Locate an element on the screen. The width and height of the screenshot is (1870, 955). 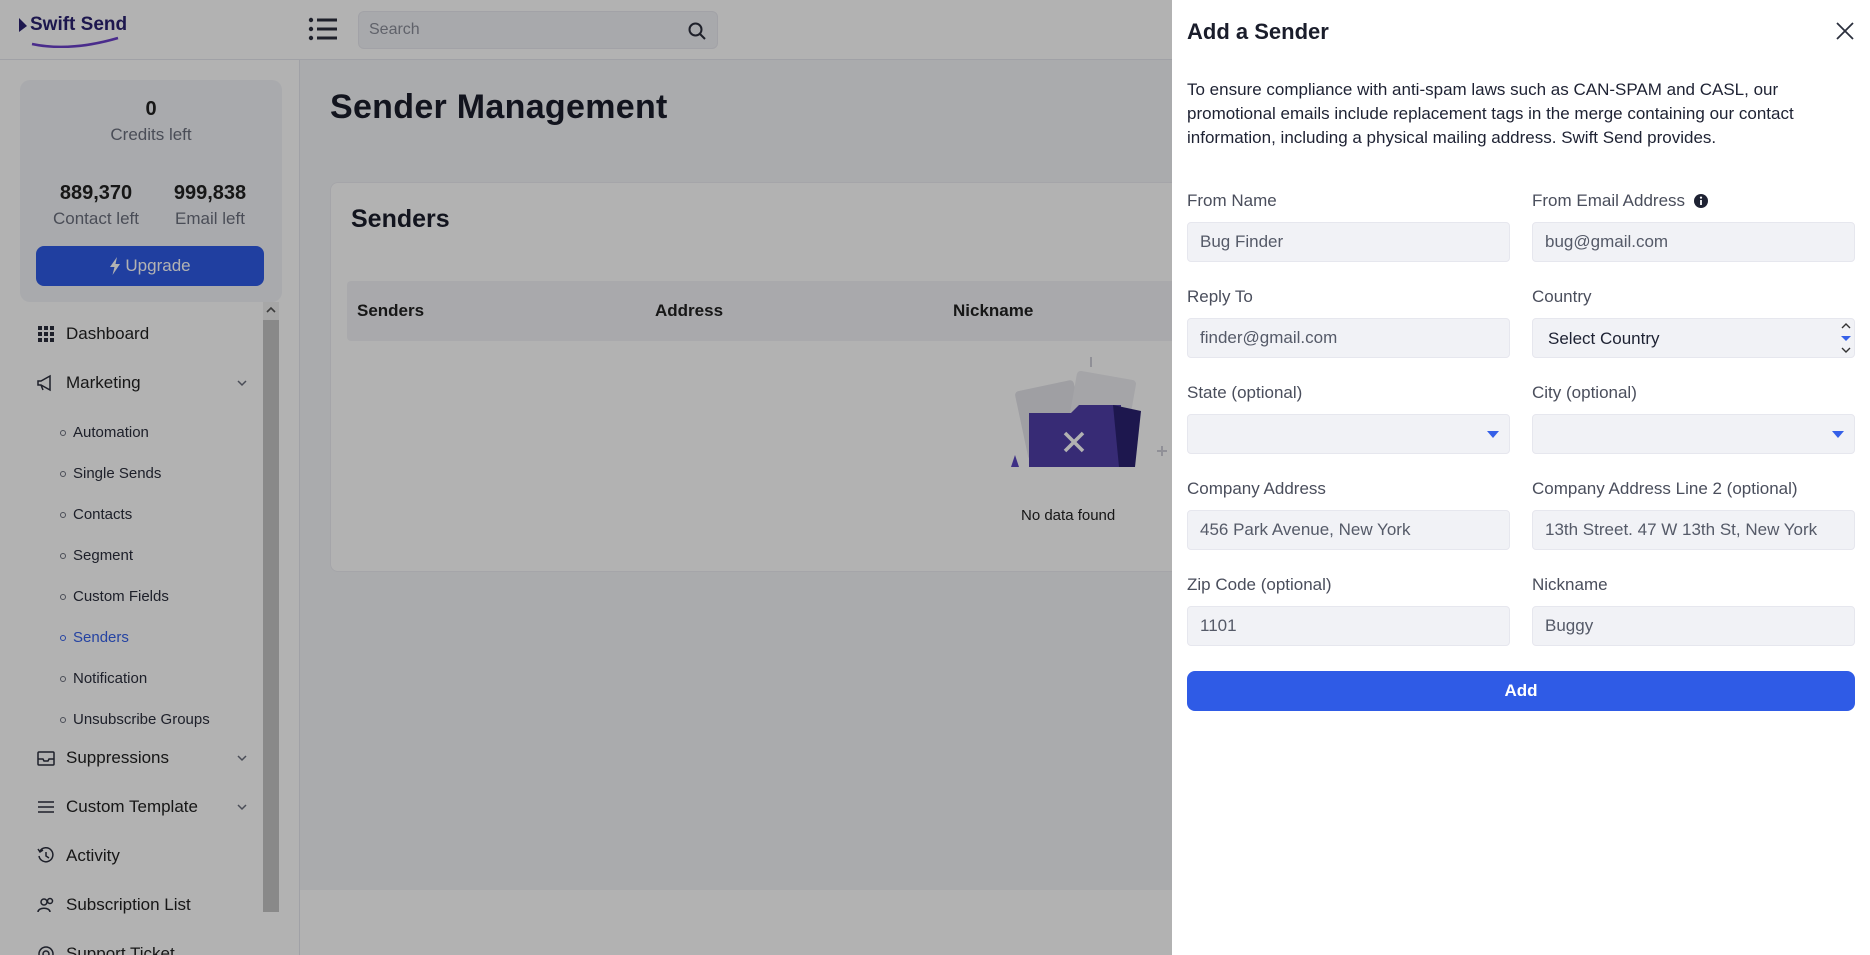
state-select is located at coordinates (1348, 434).